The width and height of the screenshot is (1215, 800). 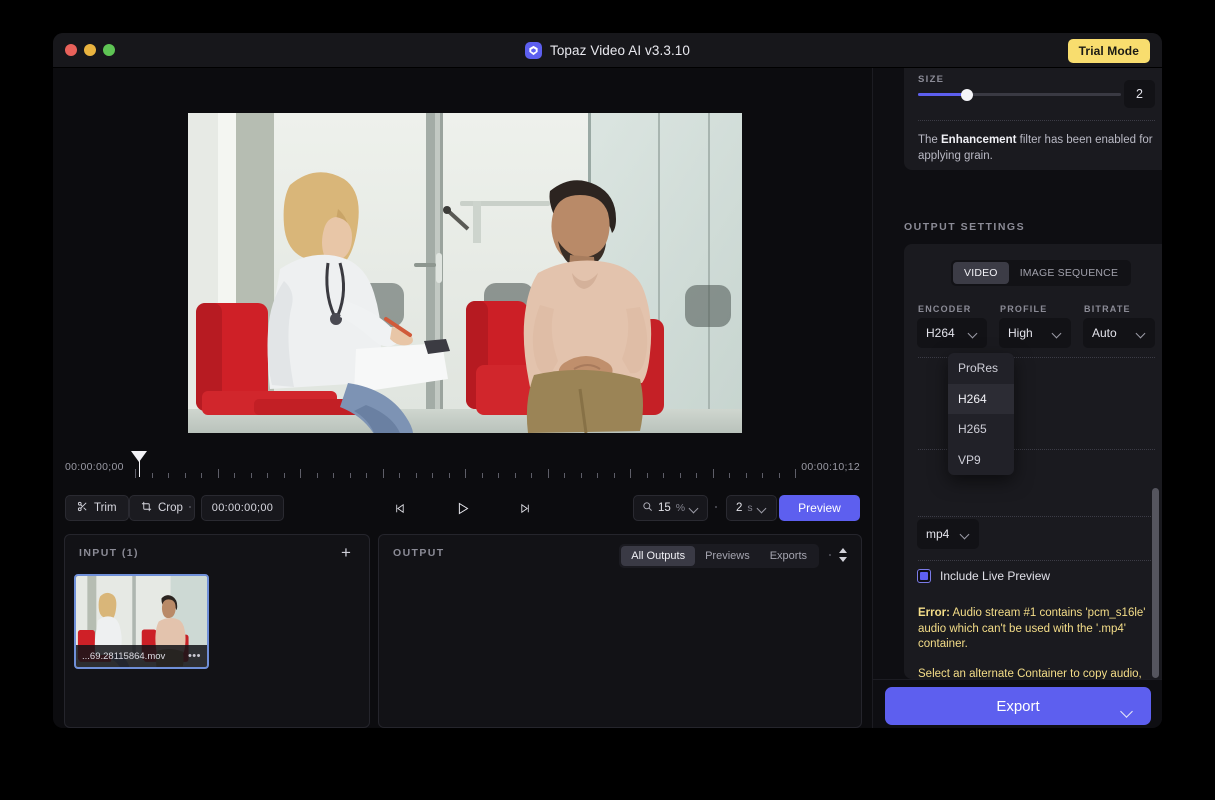 What do you see at coordinates (1036, 120) in the screenshot?
I see `divider` at bounding box center [1036, 120].